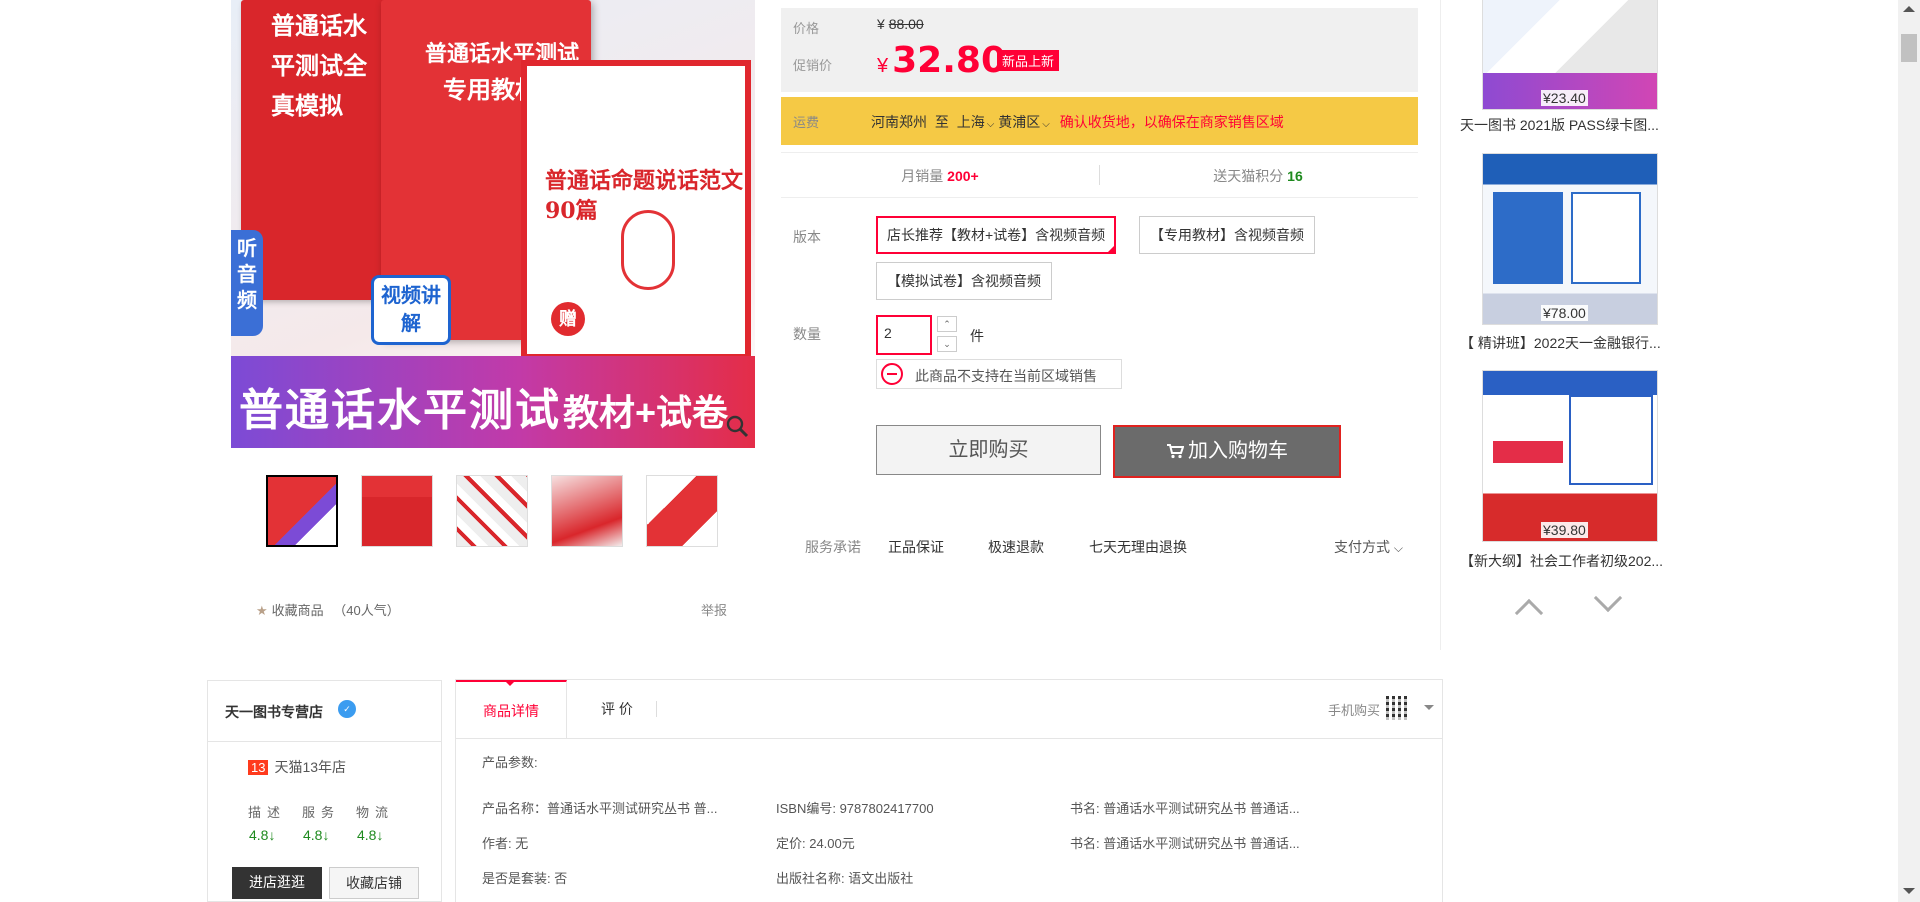  Describe the element at coordinates (370, 835) in the screenshot. I see `score-logistics: 4.8↓` at that location.